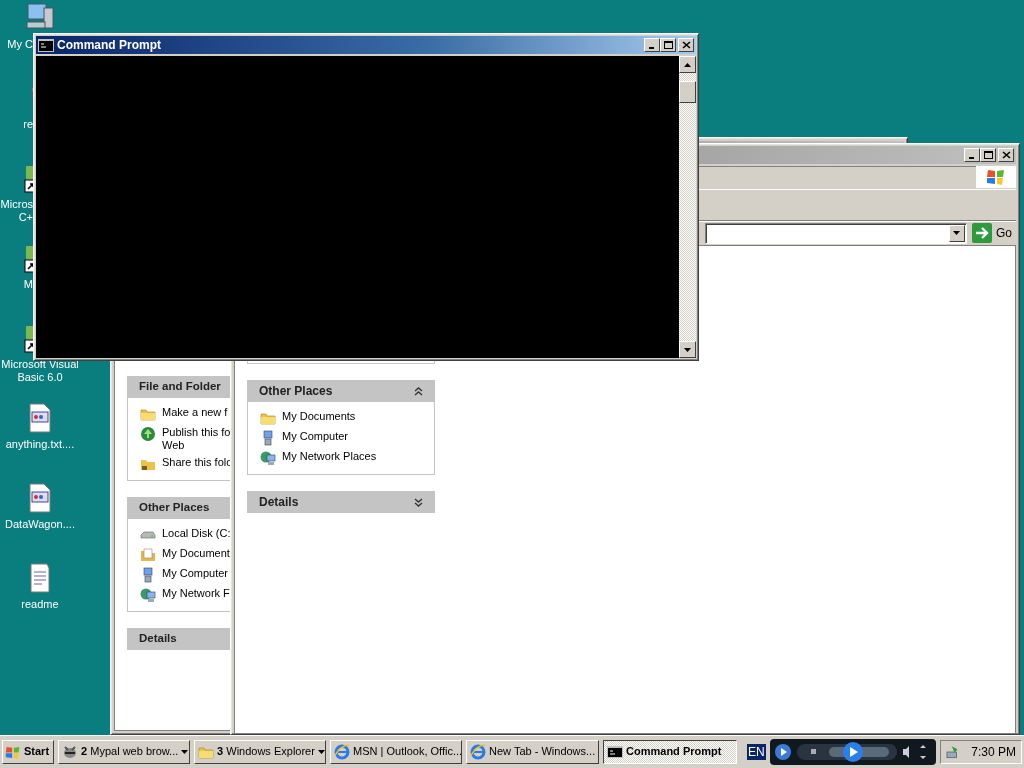 The height and width of the screenshot is (768, 1024). I want to click on task-link: Local Disk (C:, so click(196, 534).